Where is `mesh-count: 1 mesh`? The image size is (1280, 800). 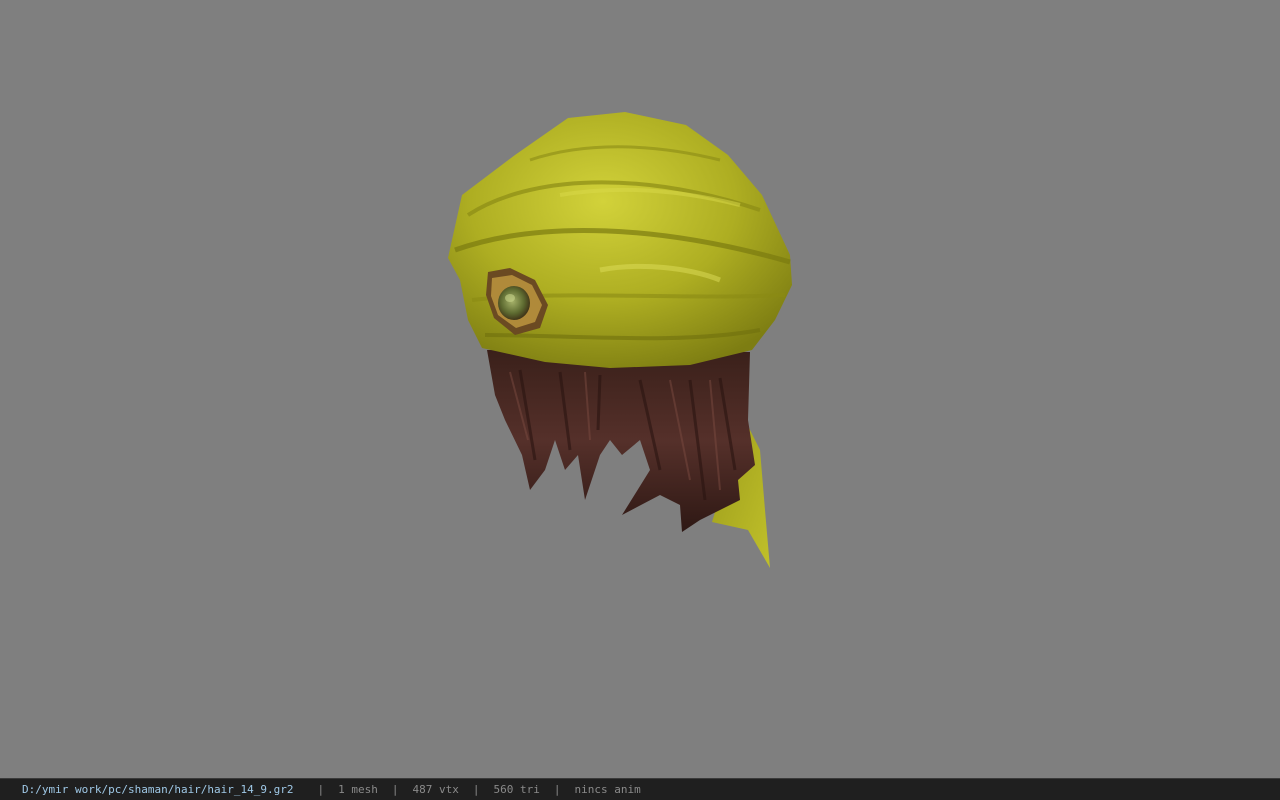
mesh-count: 1 mesh is located at coordinates (358, 789).